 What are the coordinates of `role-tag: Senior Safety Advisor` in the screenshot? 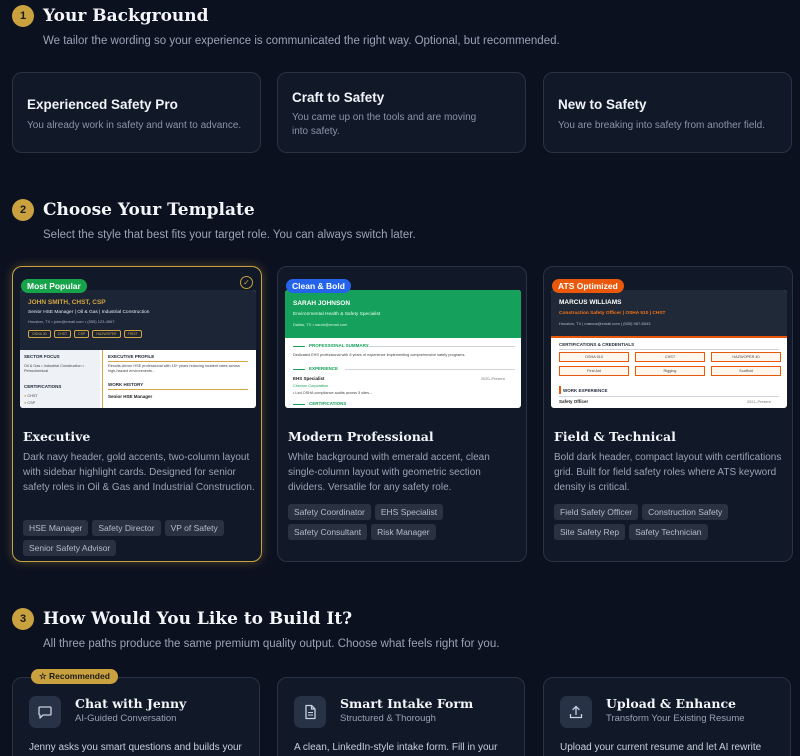 It's located at (70, 548).